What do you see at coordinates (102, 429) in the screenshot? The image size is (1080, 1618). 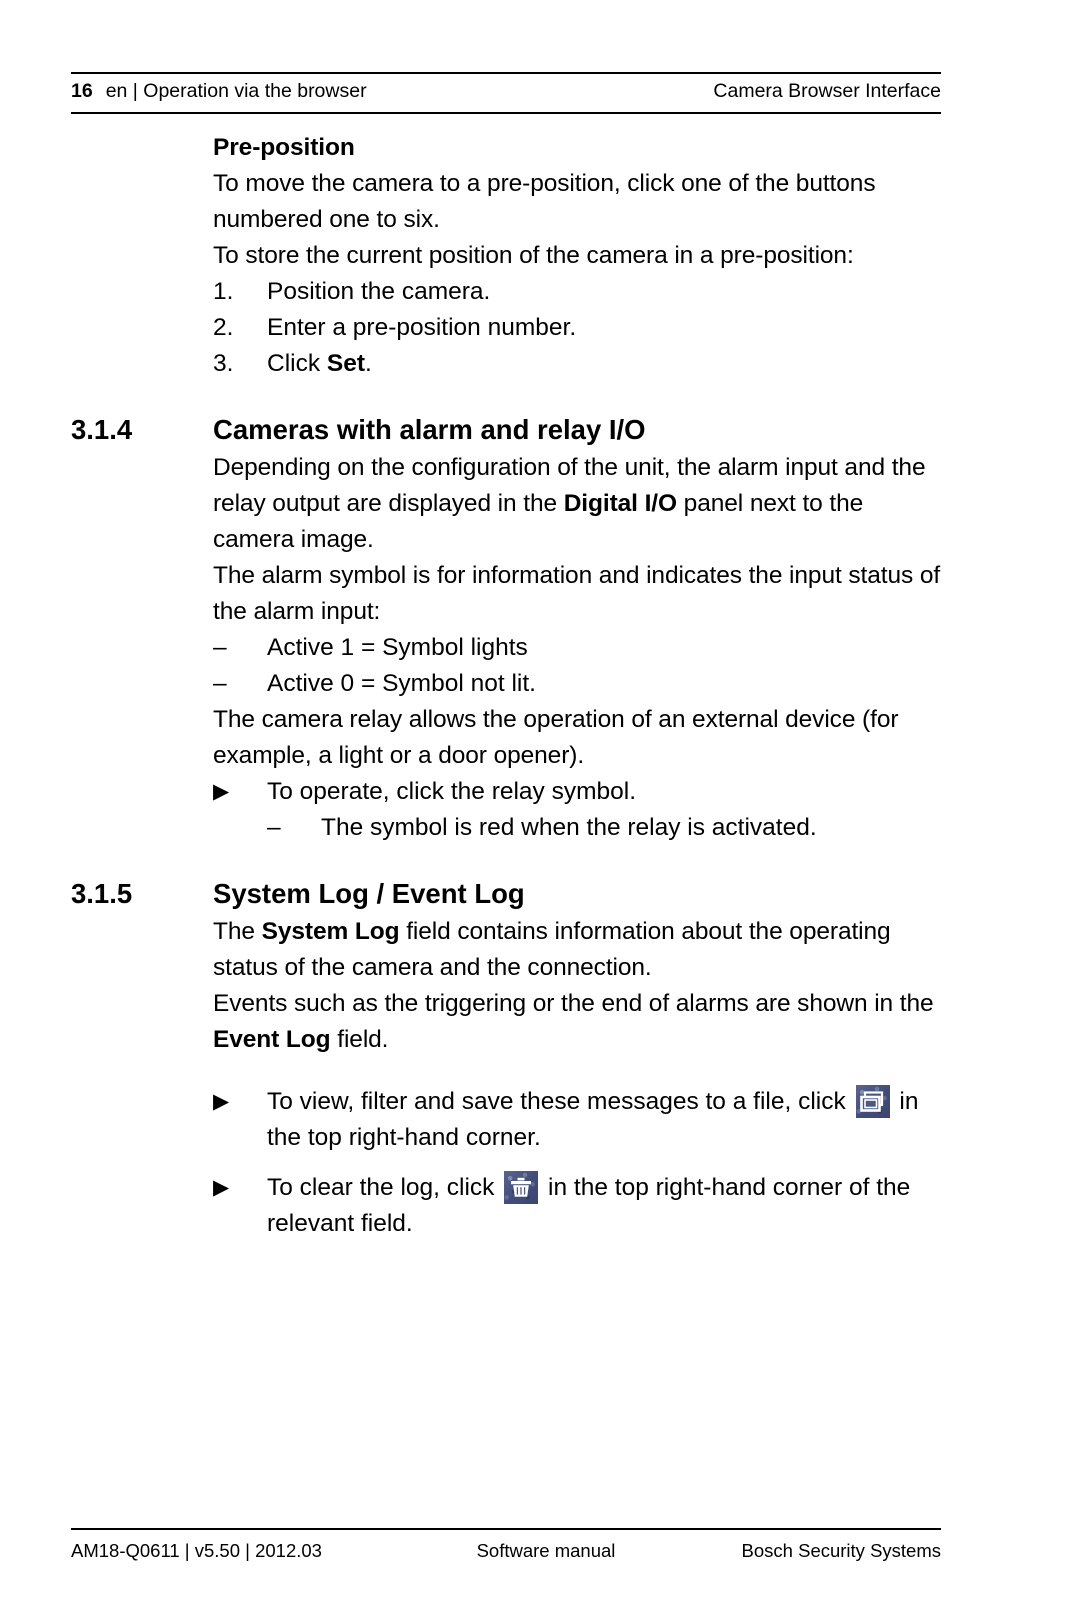 I see `section-number: 3.1.4` at bounding box center [102, 429].